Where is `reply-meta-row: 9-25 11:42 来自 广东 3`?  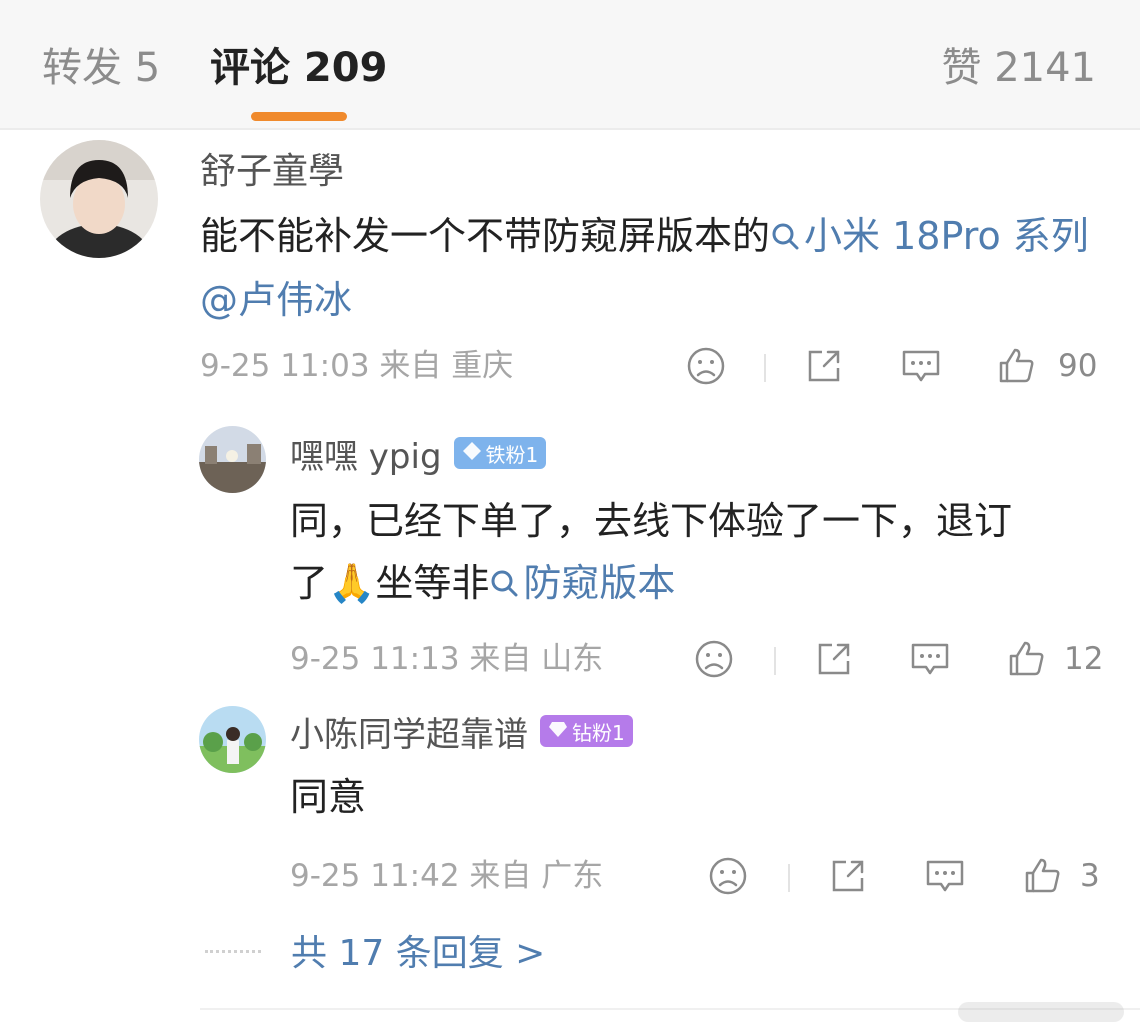
reply-meta-row: 9-25 11:42 来自 广东 3 is located at coordinates (700, 875).